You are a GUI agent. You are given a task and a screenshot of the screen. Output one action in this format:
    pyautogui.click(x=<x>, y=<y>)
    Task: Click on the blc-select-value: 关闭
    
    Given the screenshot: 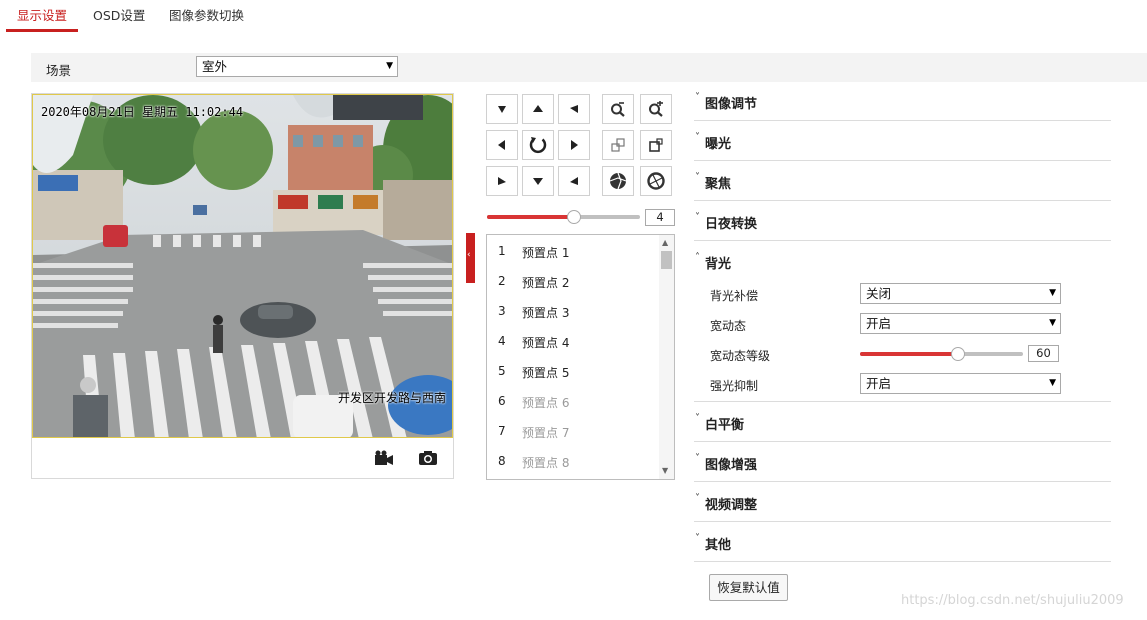 What is the action you would take?
    pyautogui.click(x=879, y=293)
    